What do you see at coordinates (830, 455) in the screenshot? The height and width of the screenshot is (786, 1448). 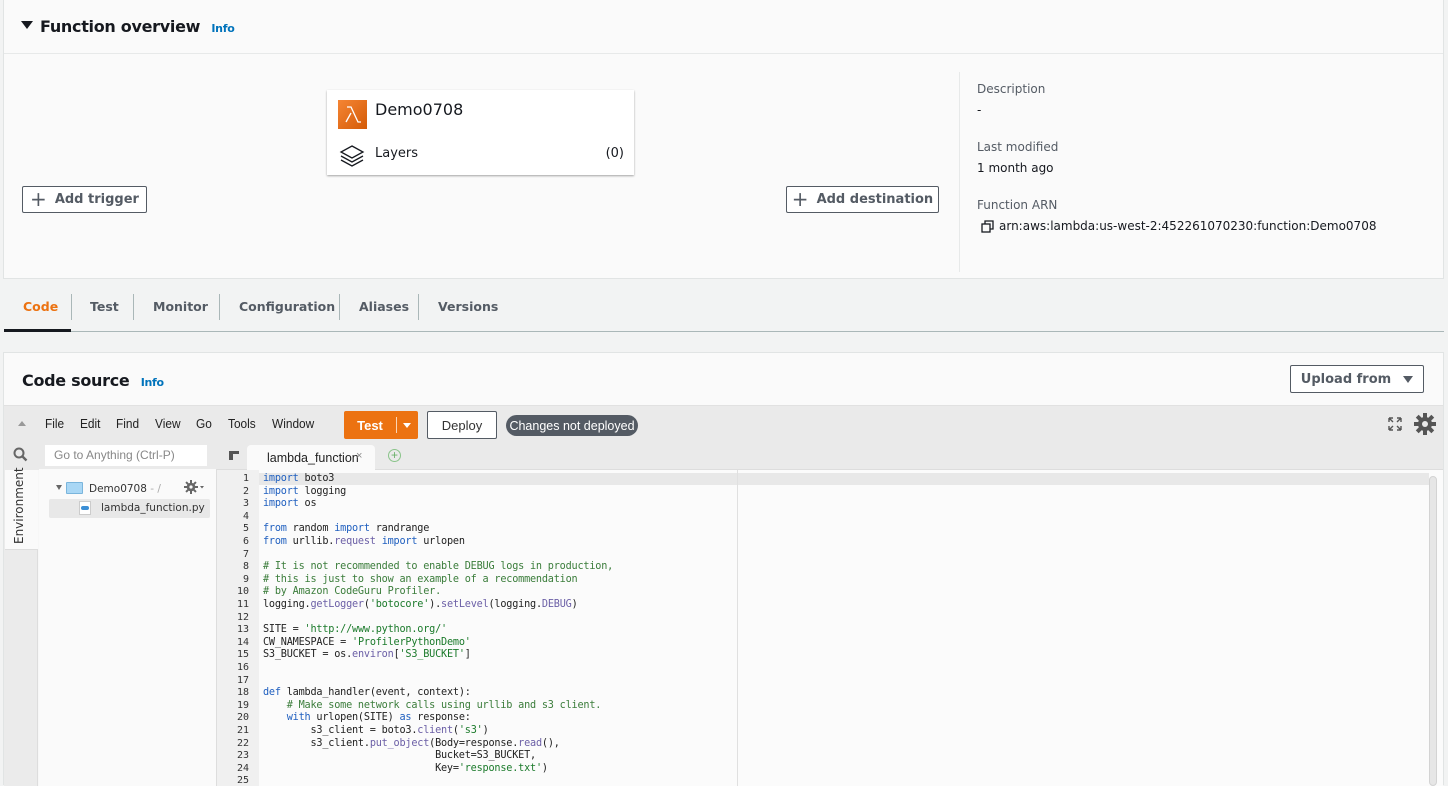 I see `editor-tabbar: lambda_function × +` at bounding box center [830, 455].